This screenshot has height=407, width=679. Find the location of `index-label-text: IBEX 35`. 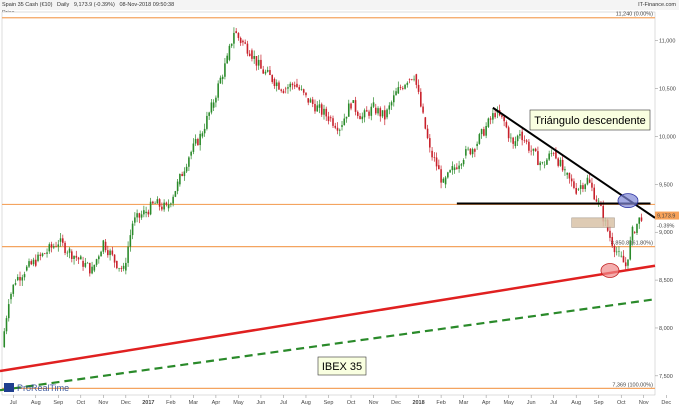

index-label-text: IBEX 35 is located at coordinates (342, 367).